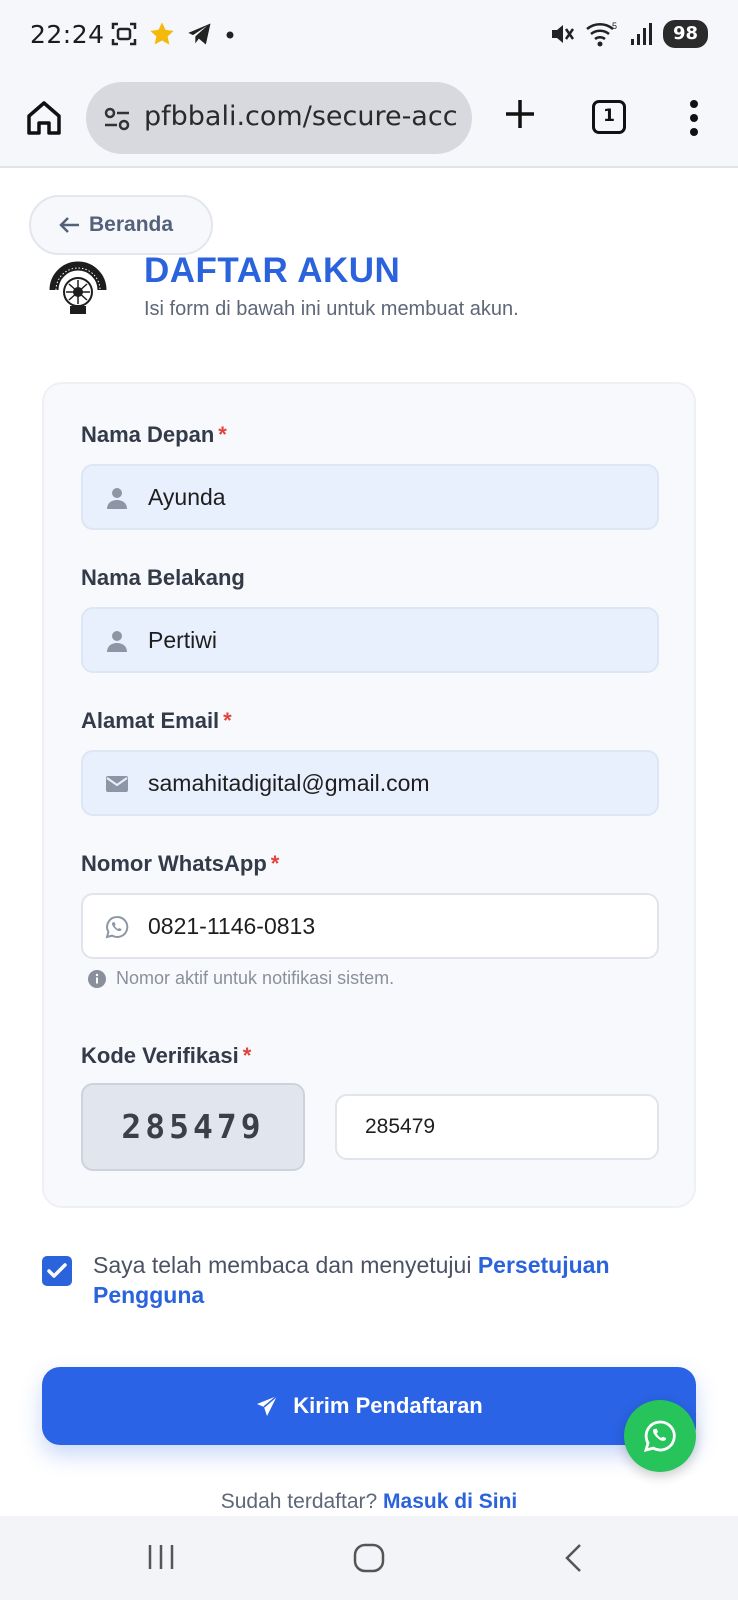 This screenshot has width=738, height=1600. What do you see at coordinates (520, 114) in the screenshot?
I see `new-tab-icon` at bounding box center [520, 114].